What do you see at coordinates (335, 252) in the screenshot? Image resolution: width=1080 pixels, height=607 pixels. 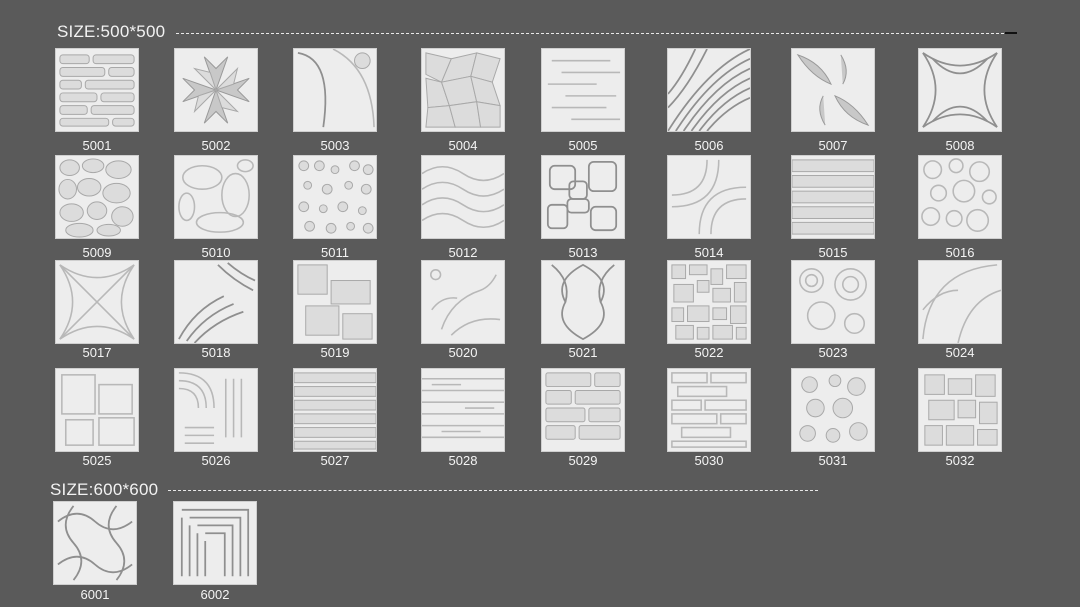 I see `panel-code-label: 5011` at bounding box center [335, 252].